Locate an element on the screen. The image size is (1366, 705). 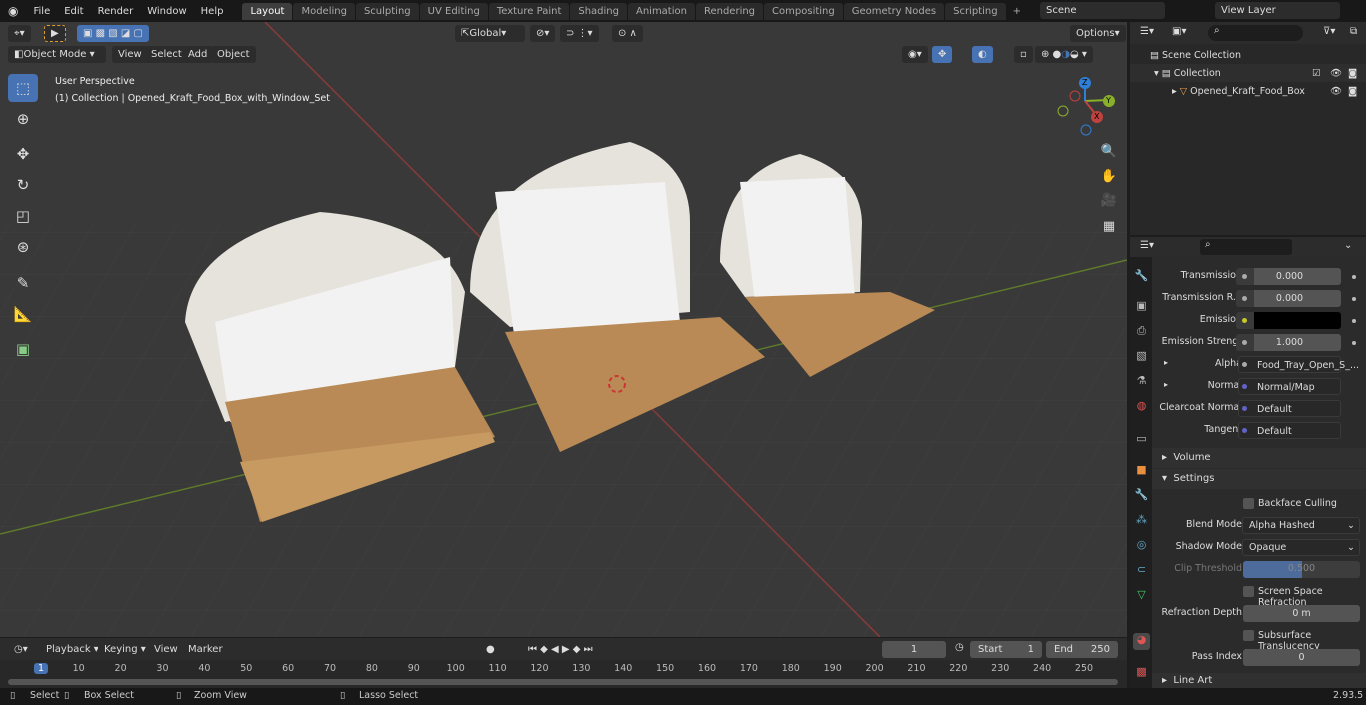
modifier-tab-icon: 🔧 is located at coordinates (1141, 496).